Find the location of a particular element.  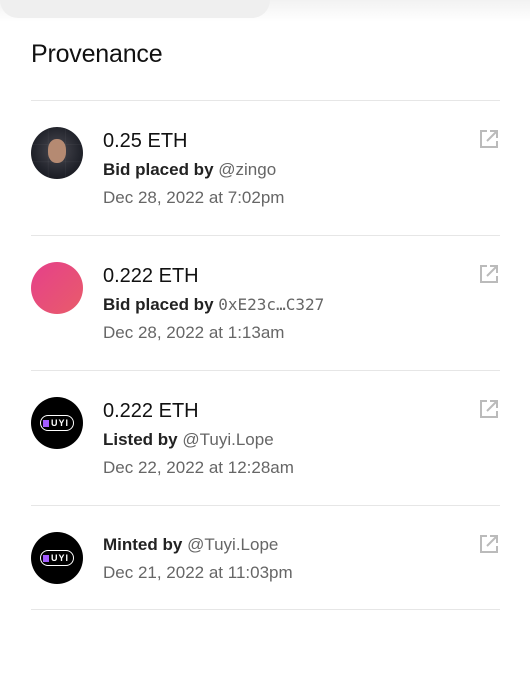

action-line: Listed by @Tuyi.Lope is located at coordinates (198, 440).